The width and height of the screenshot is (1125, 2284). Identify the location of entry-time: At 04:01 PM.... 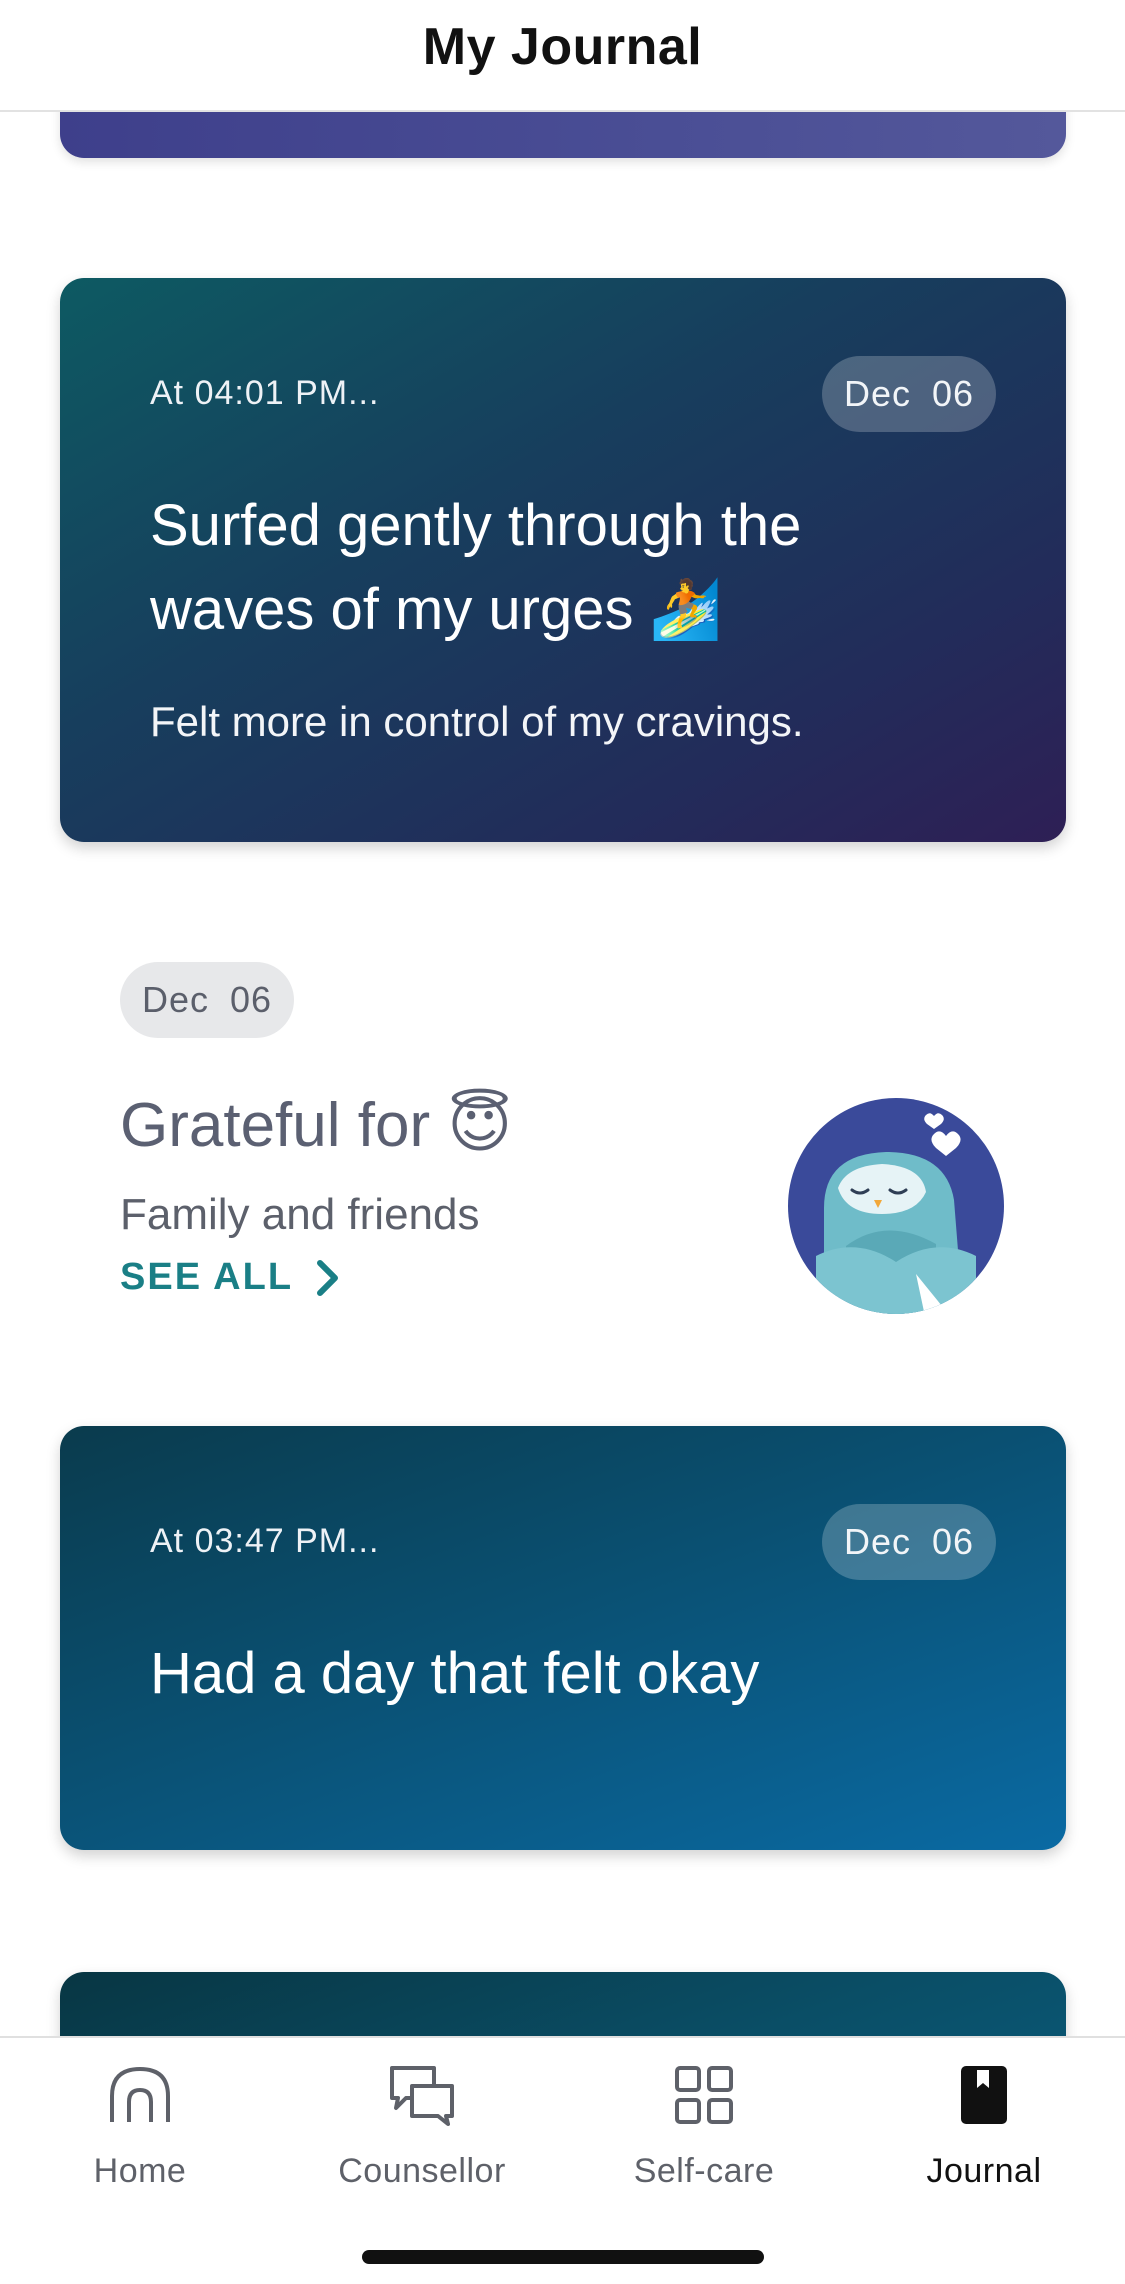
(265, 393).